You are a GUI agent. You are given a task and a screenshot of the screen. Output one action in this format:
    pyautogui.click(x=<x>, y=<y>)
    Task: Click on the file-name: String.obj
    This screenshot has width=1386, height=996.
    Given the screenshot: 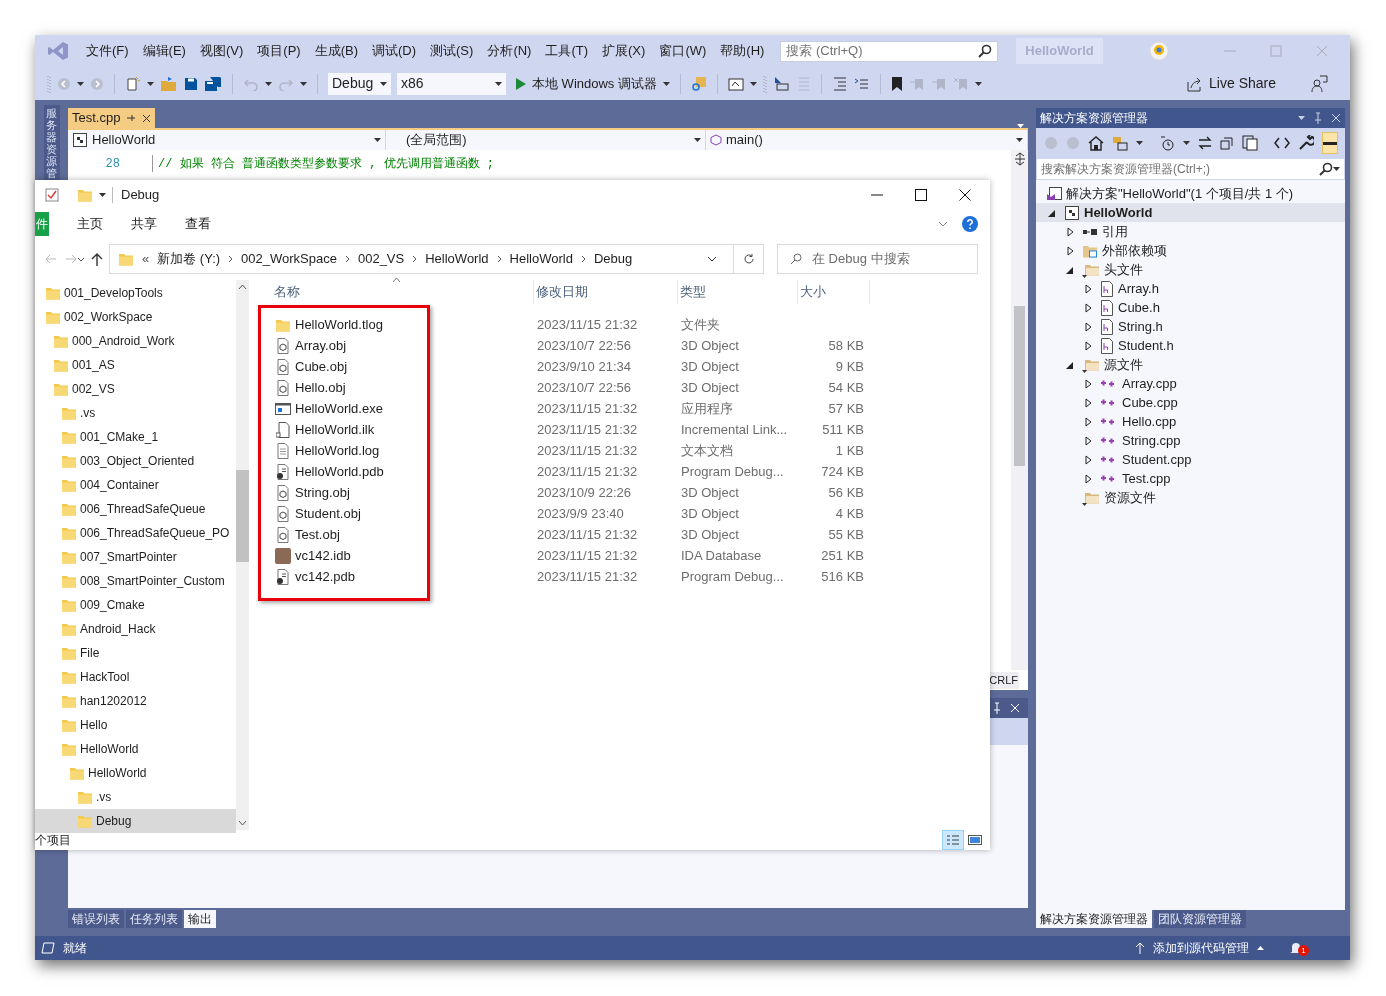 What is the action you would take?
    pyautogui.click(x=322, y=492)
    